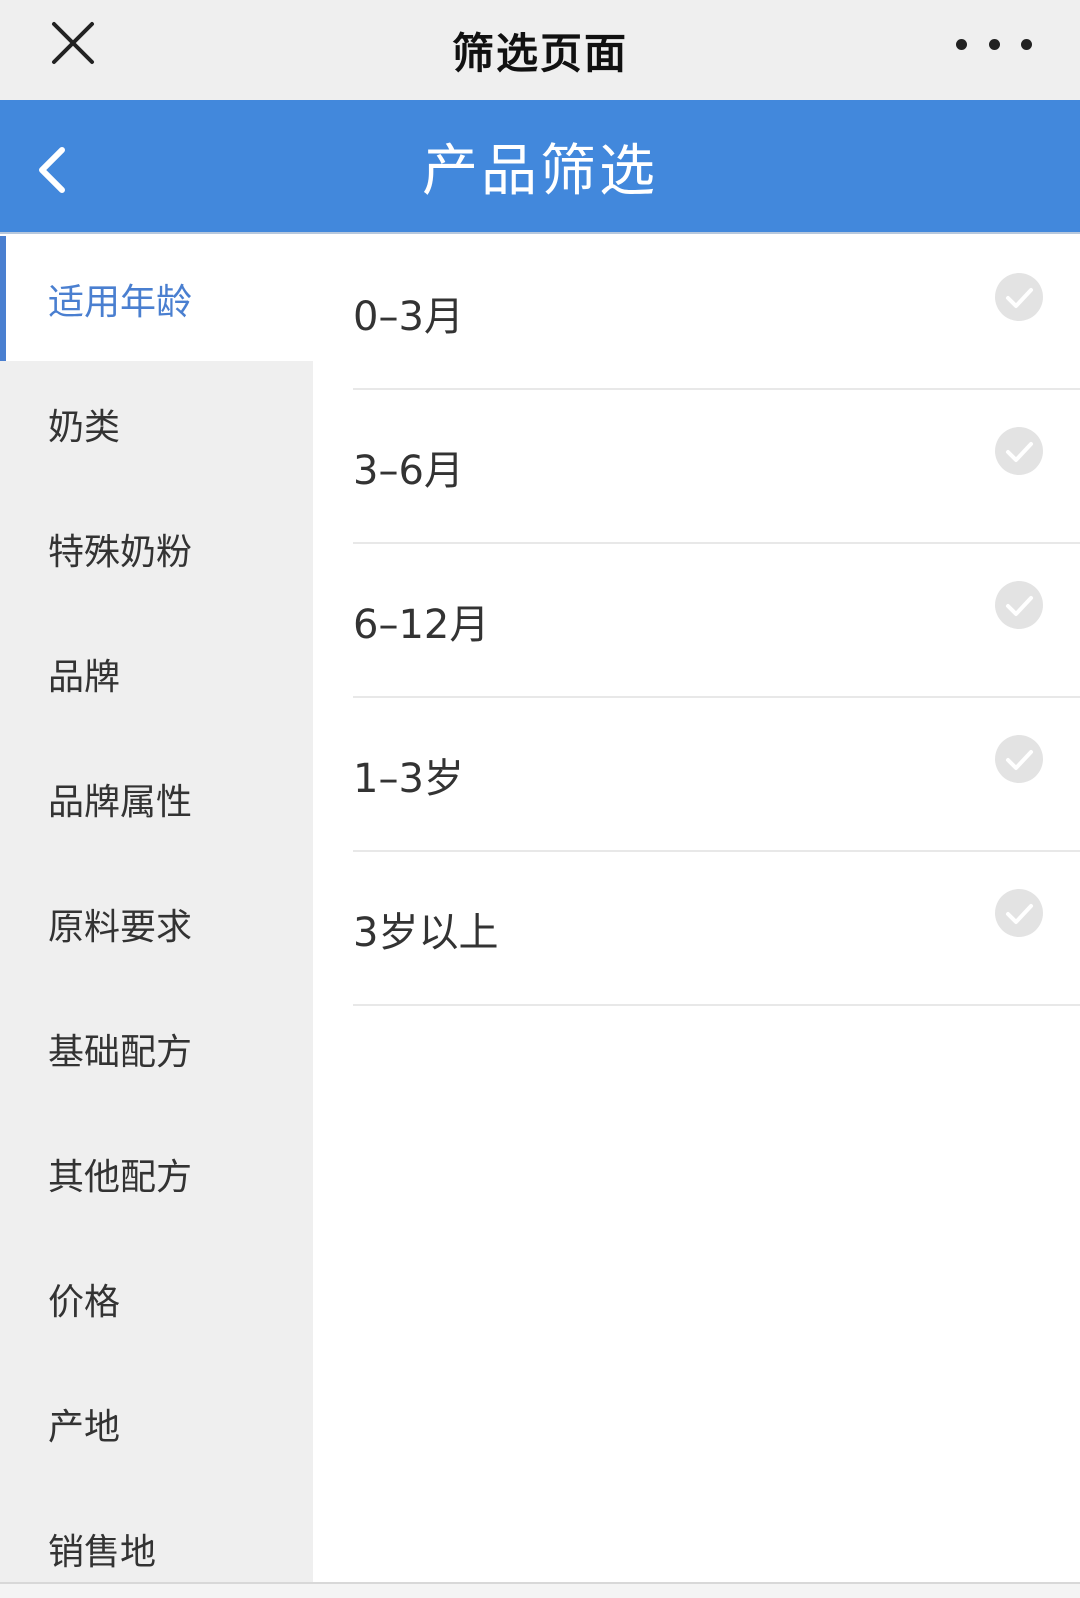  Describe the element at coordinates (120, 927) in the screenshot. I see `sidebar-item-label: 原料要求` at that location.